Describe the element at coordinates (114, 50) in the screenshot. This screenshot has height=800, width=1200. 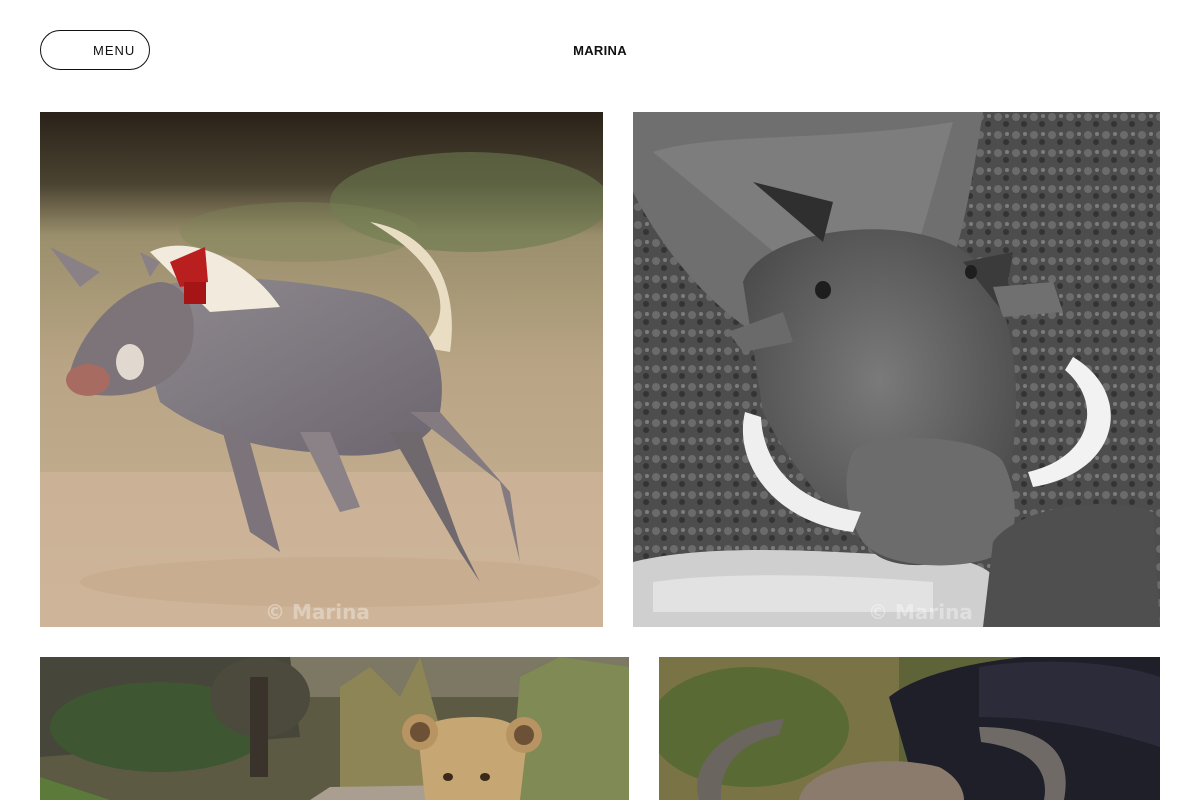
I see `menu-label: MENU` at that location.